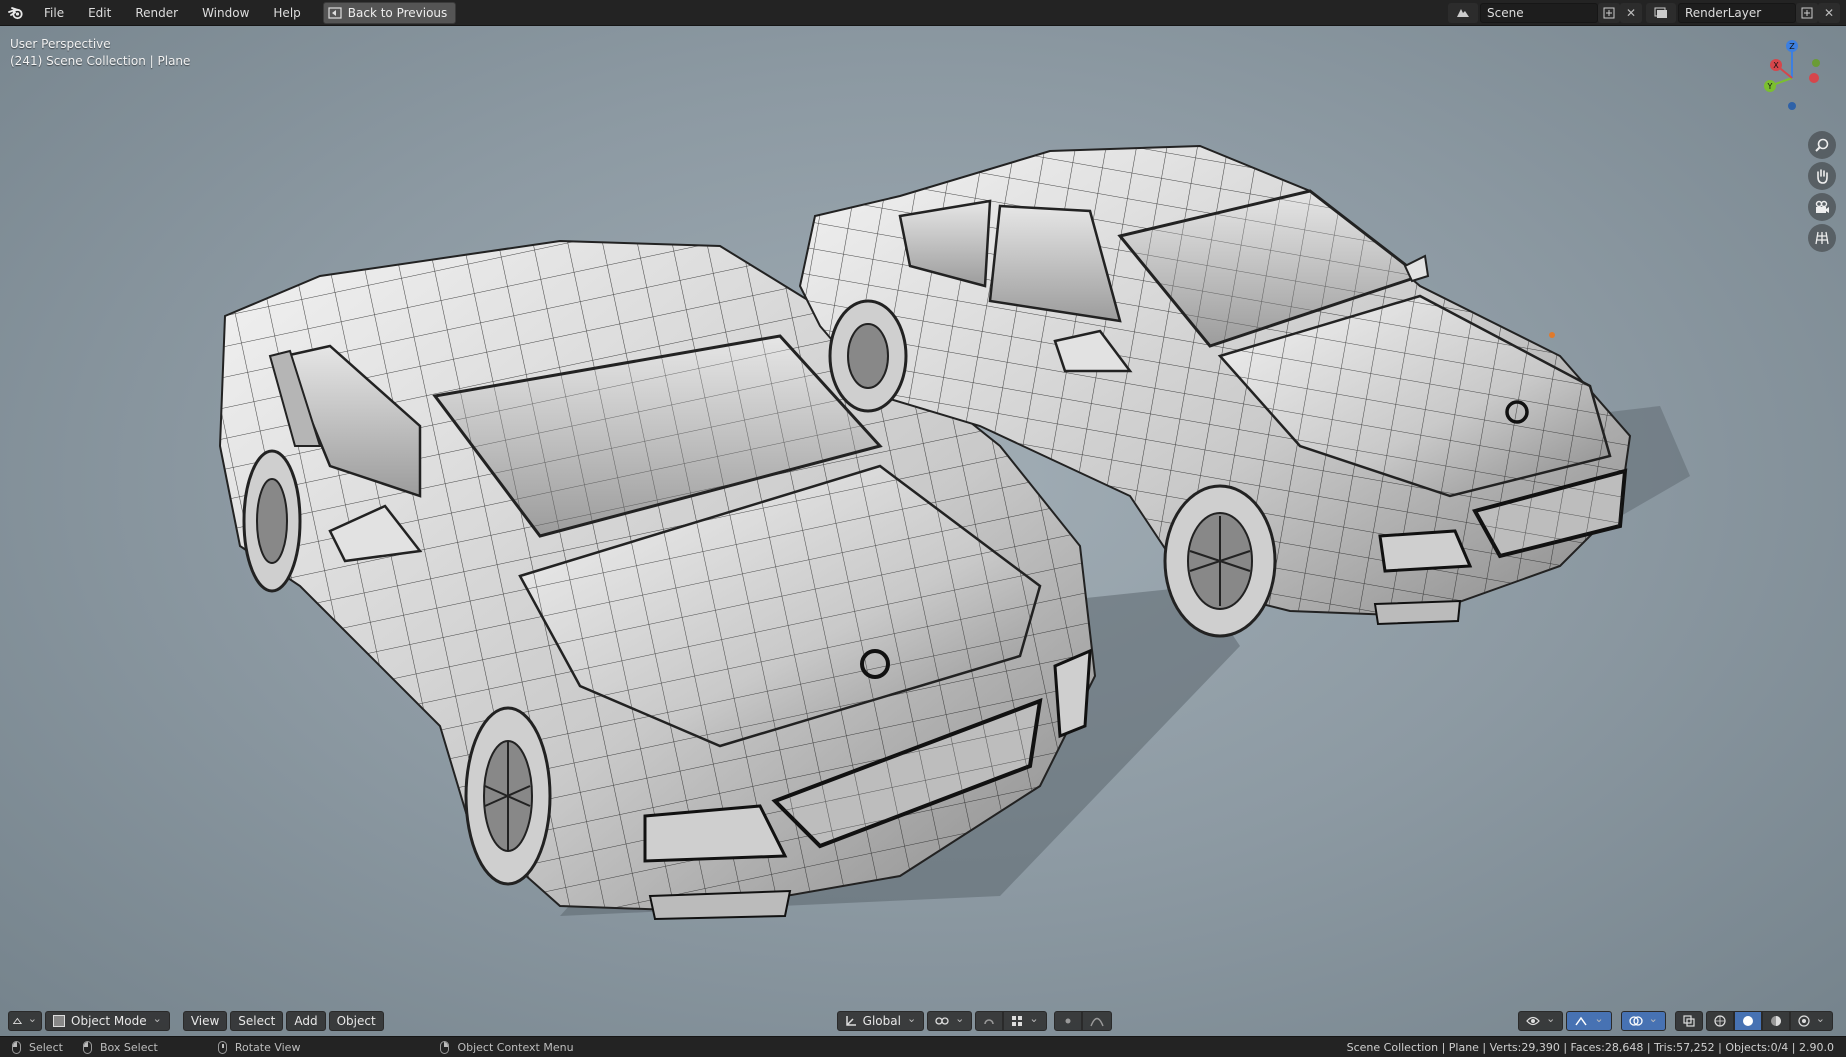  Describe the element at coordinates (120, 1047) in the screenshot. I see `status-box-select: Box Select` at that location.